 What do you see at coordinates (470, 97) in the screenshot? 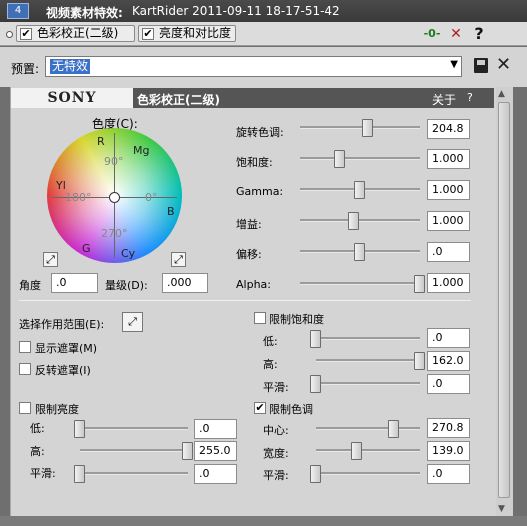
I see `about-help-icon: ?` at bounding box center [470, 97].